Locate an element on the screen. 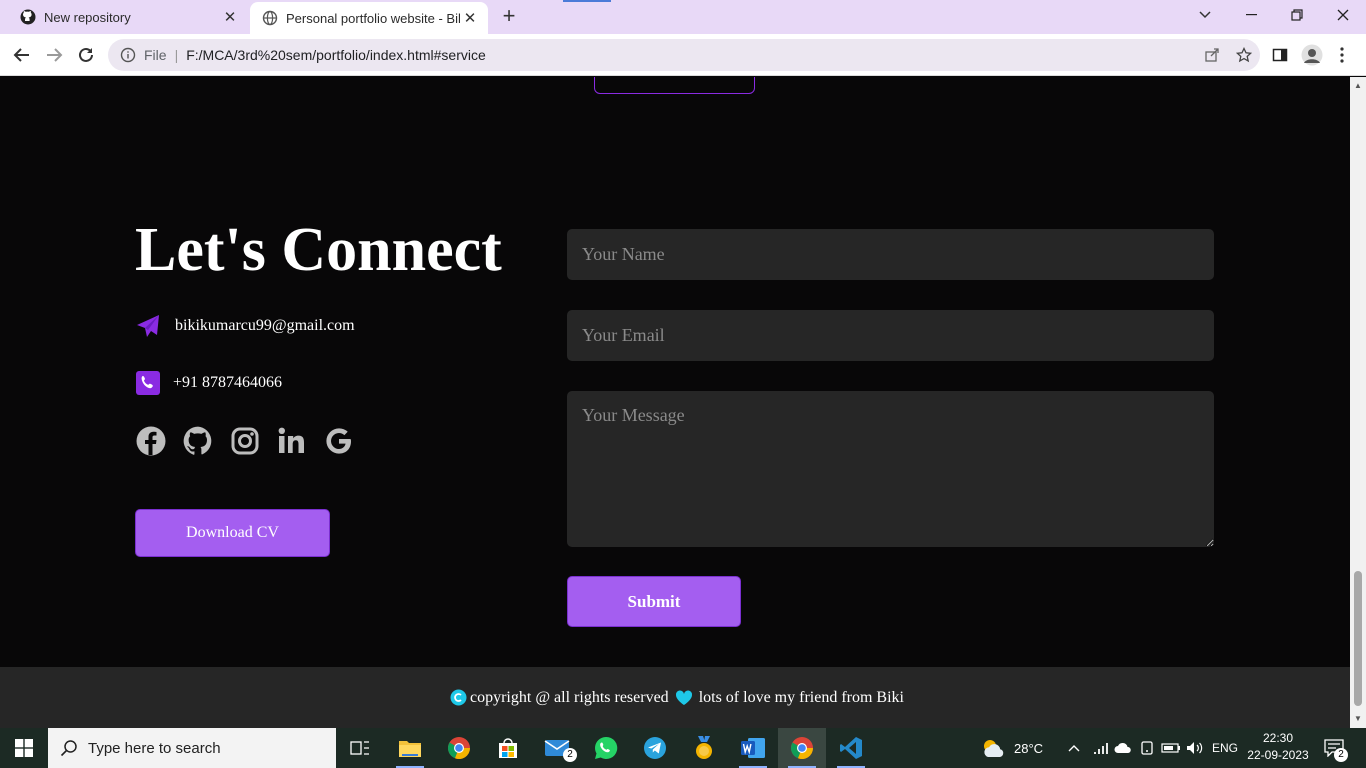 Image resolution: width=1366 pixels, height=768 pixels. search-icon is located at coordinates (69, 748).